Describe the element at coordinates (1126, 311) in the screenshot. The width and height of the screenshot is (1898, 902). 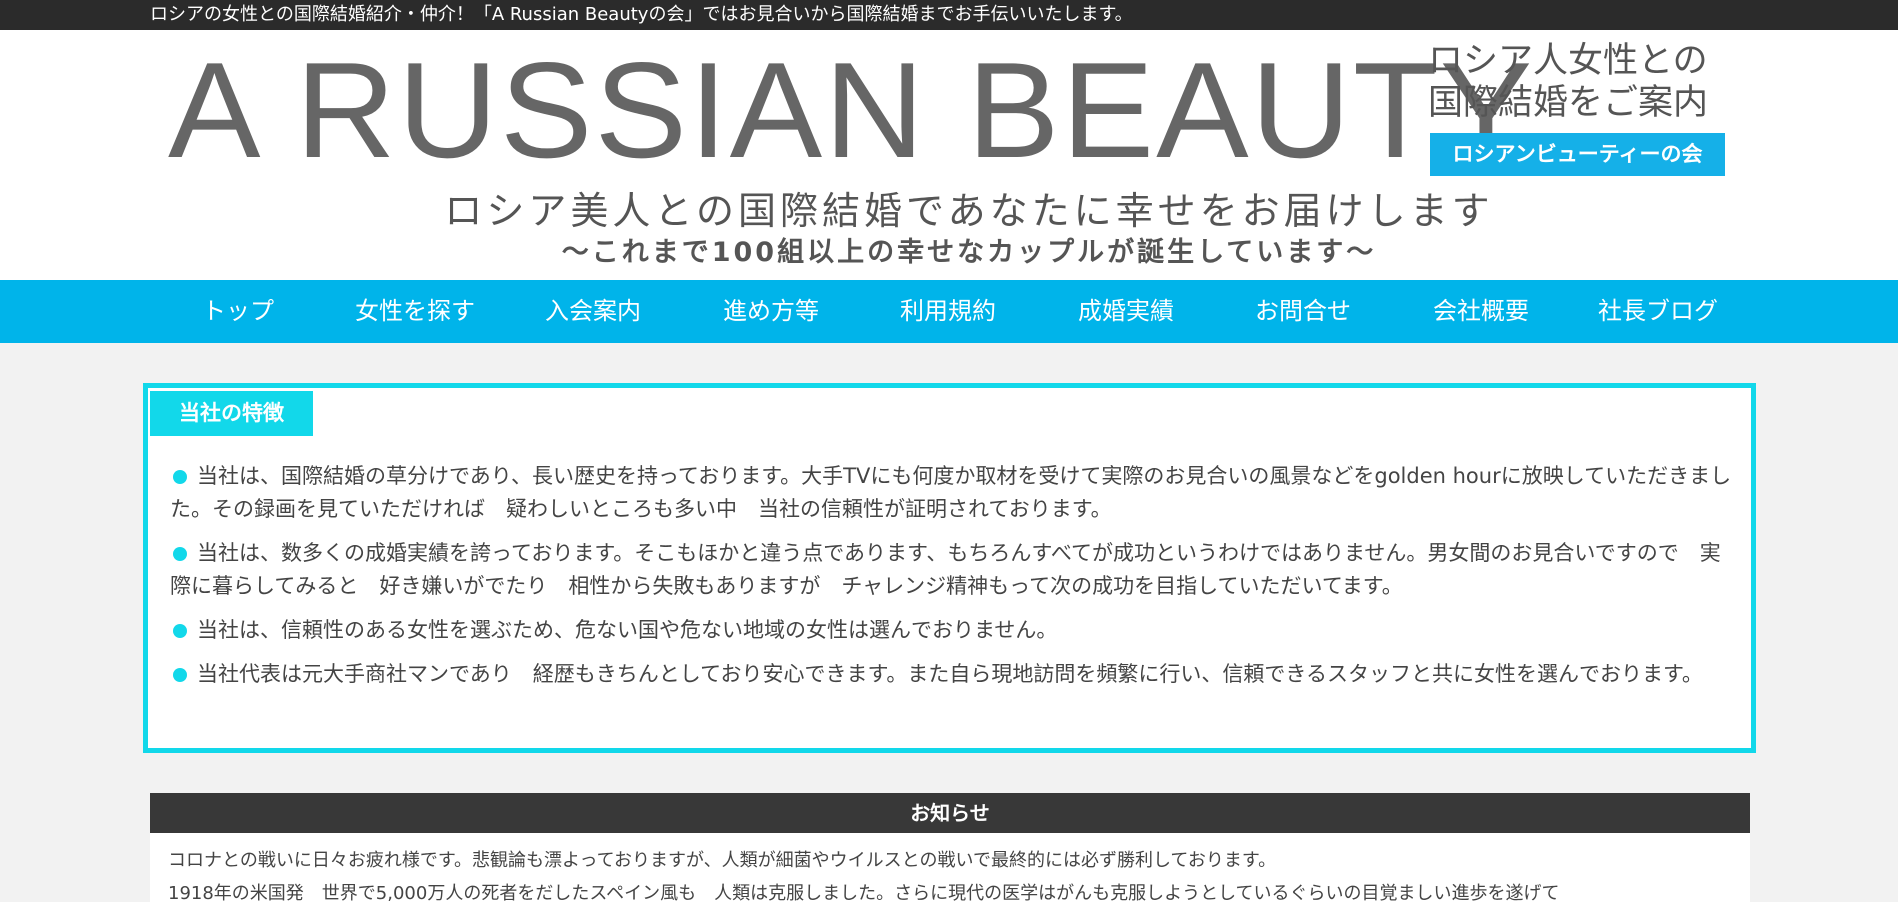
I see `nav-item-results: 成婚実績` at that location.